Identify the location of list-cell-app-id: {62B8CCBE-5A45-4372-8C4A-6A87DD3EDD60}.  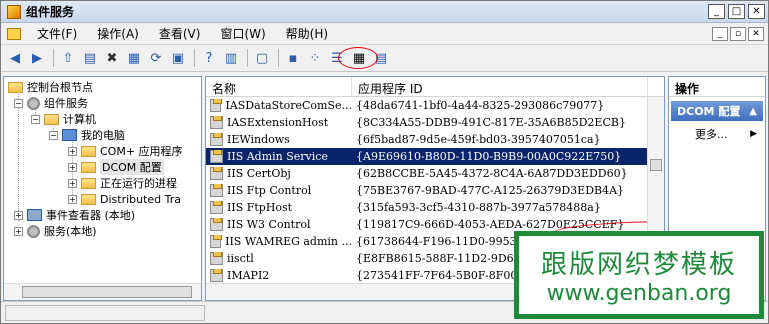
(492, 173).